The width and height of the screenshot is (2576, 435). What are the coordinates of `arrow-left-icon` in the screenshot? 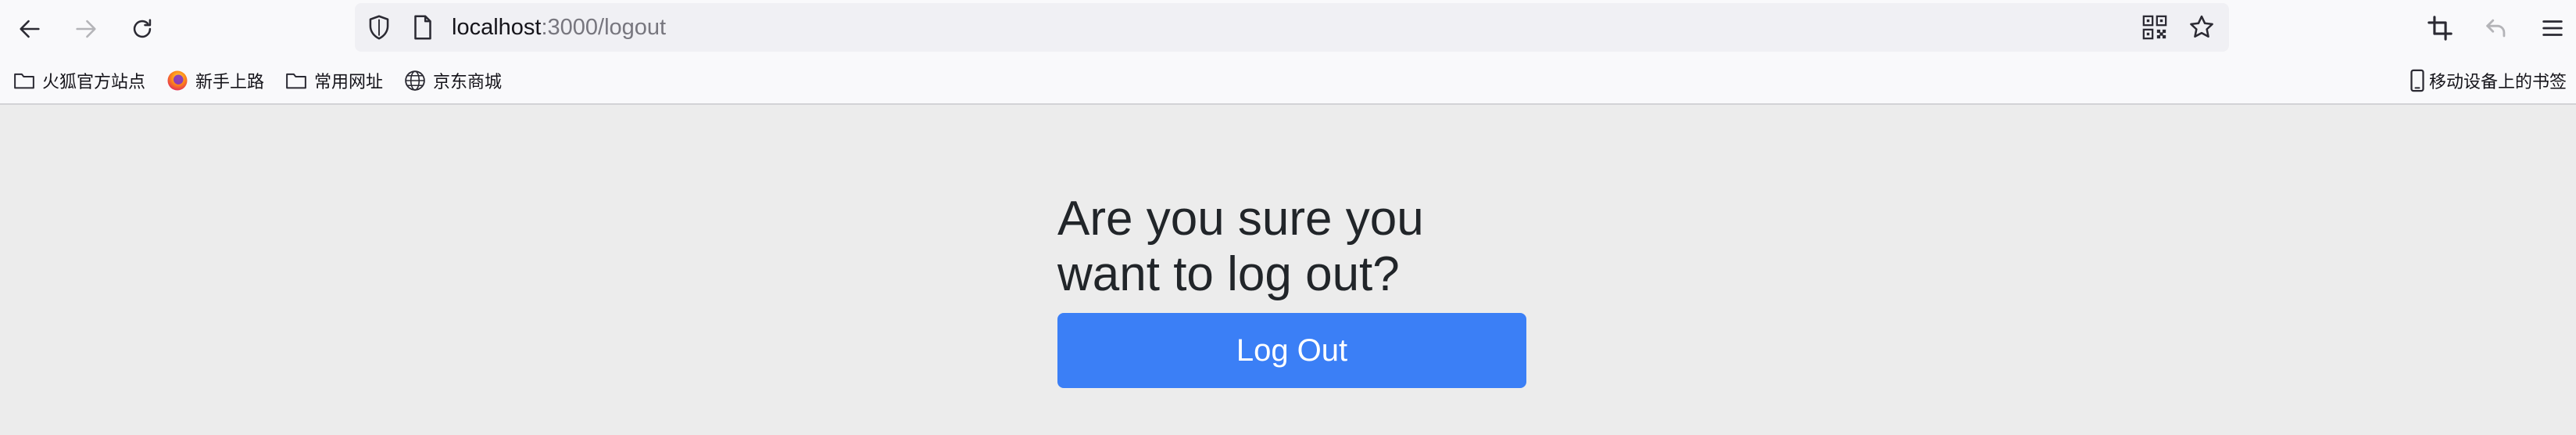 It's located at (30, 29).